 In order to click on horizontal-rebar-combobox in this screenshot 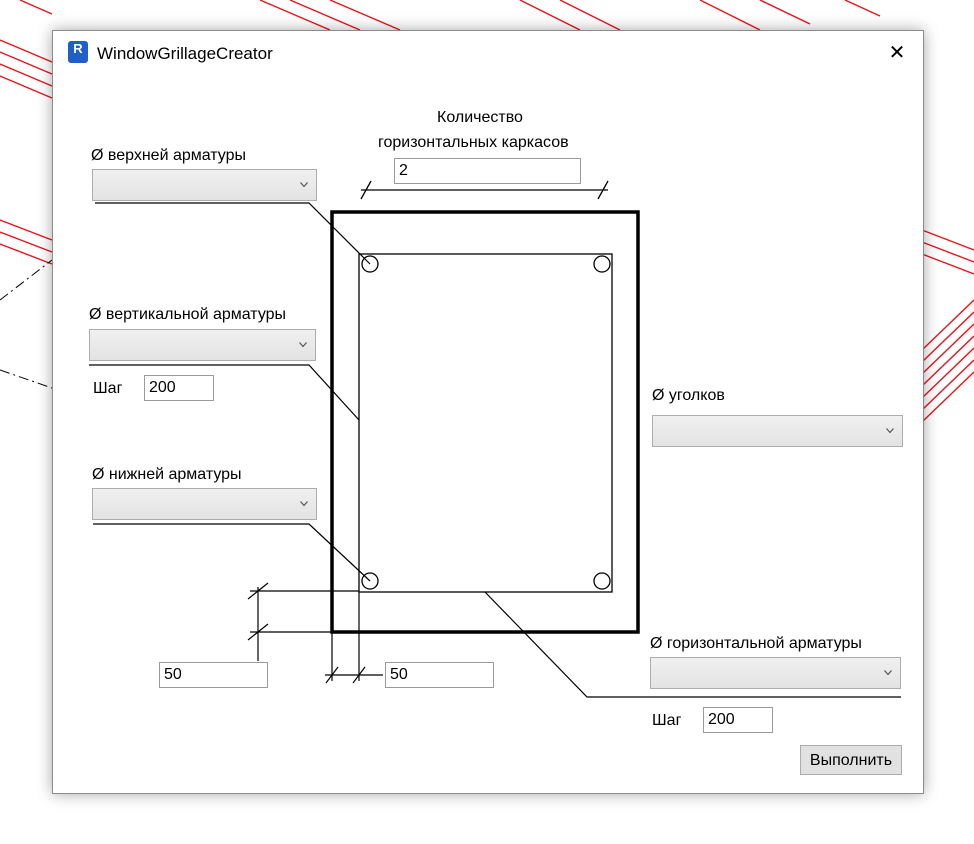, I will do `click(775, 673)`.